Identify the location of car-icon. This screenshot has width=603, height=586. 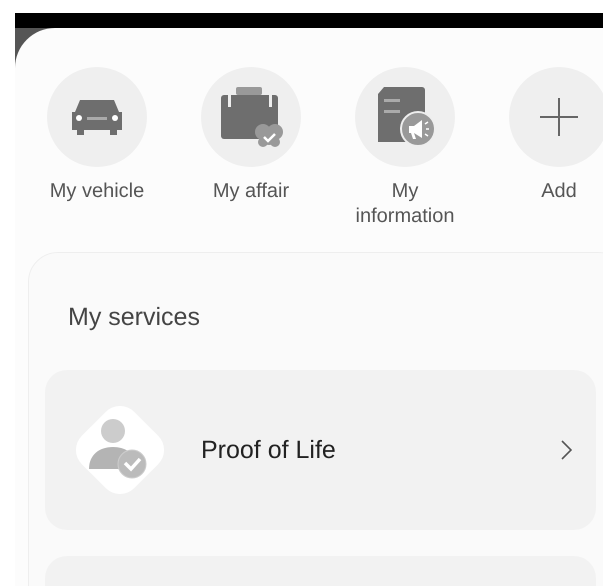
(97, 117).